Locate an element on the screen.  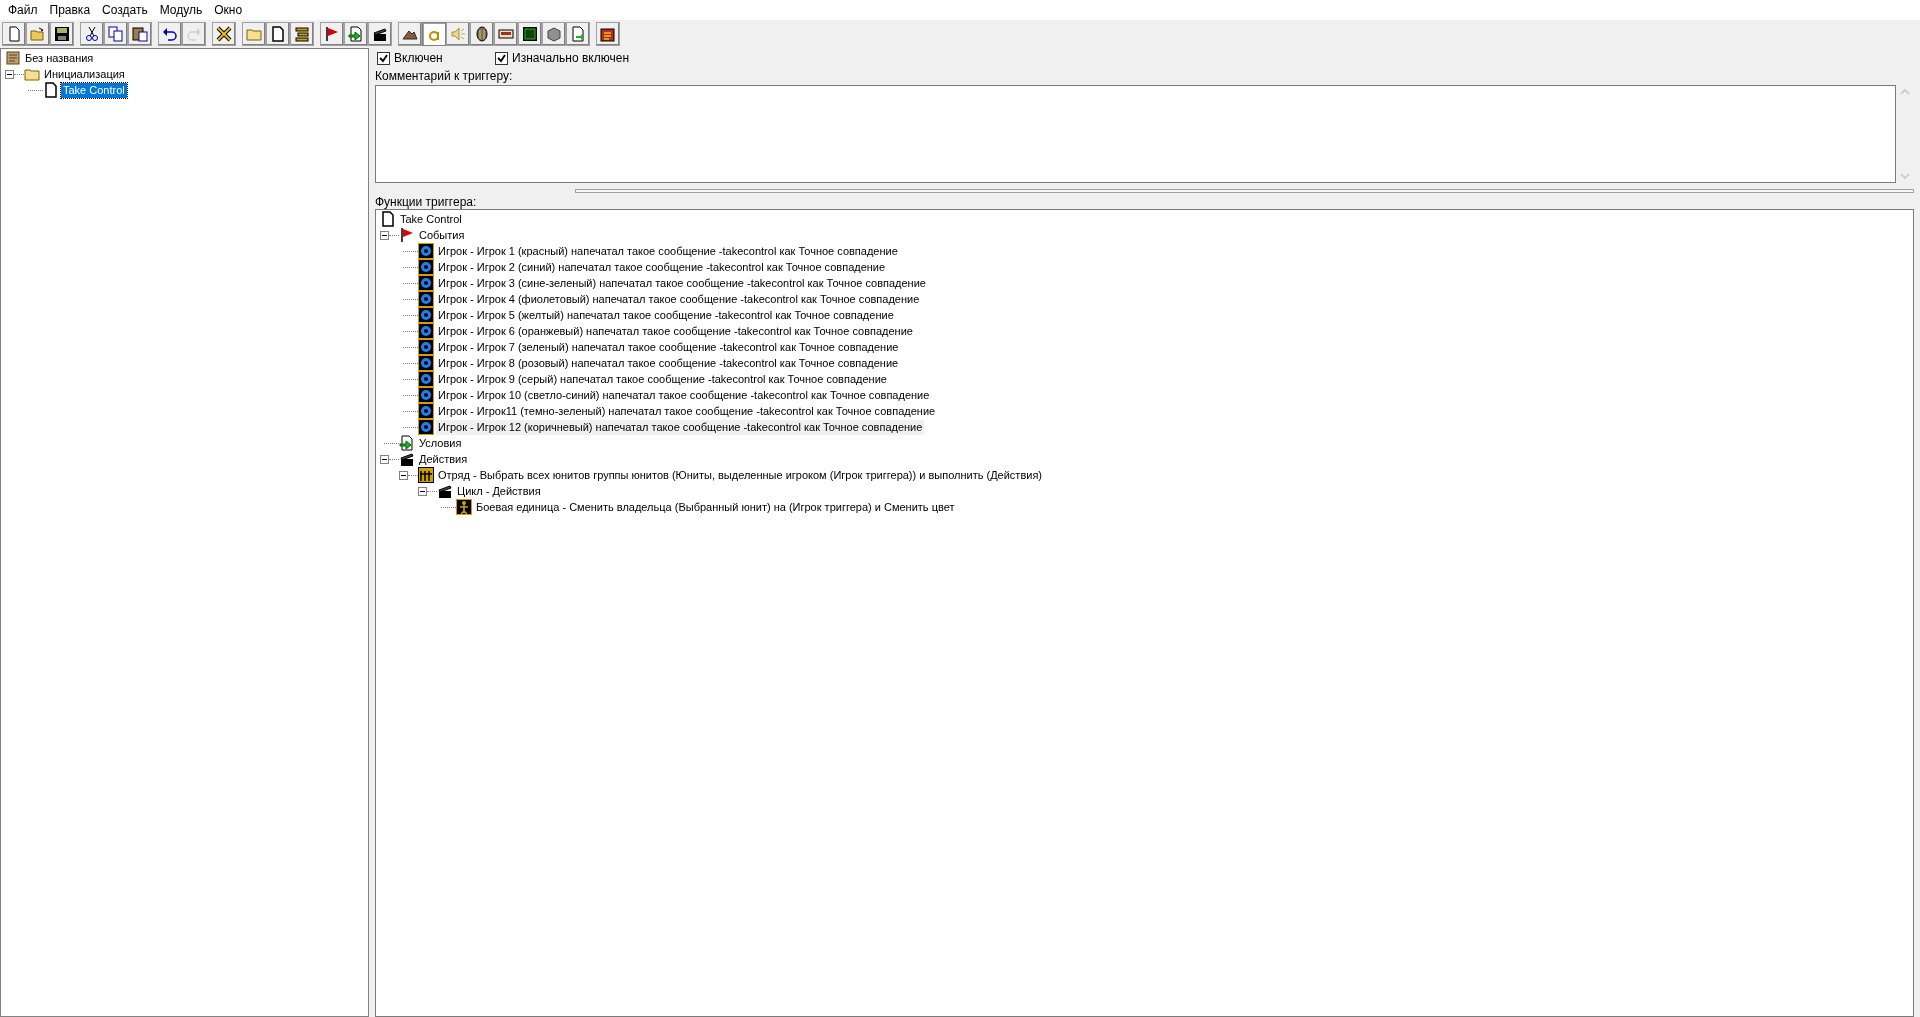
menu-item: Файл is located at coordinates (23, 10).